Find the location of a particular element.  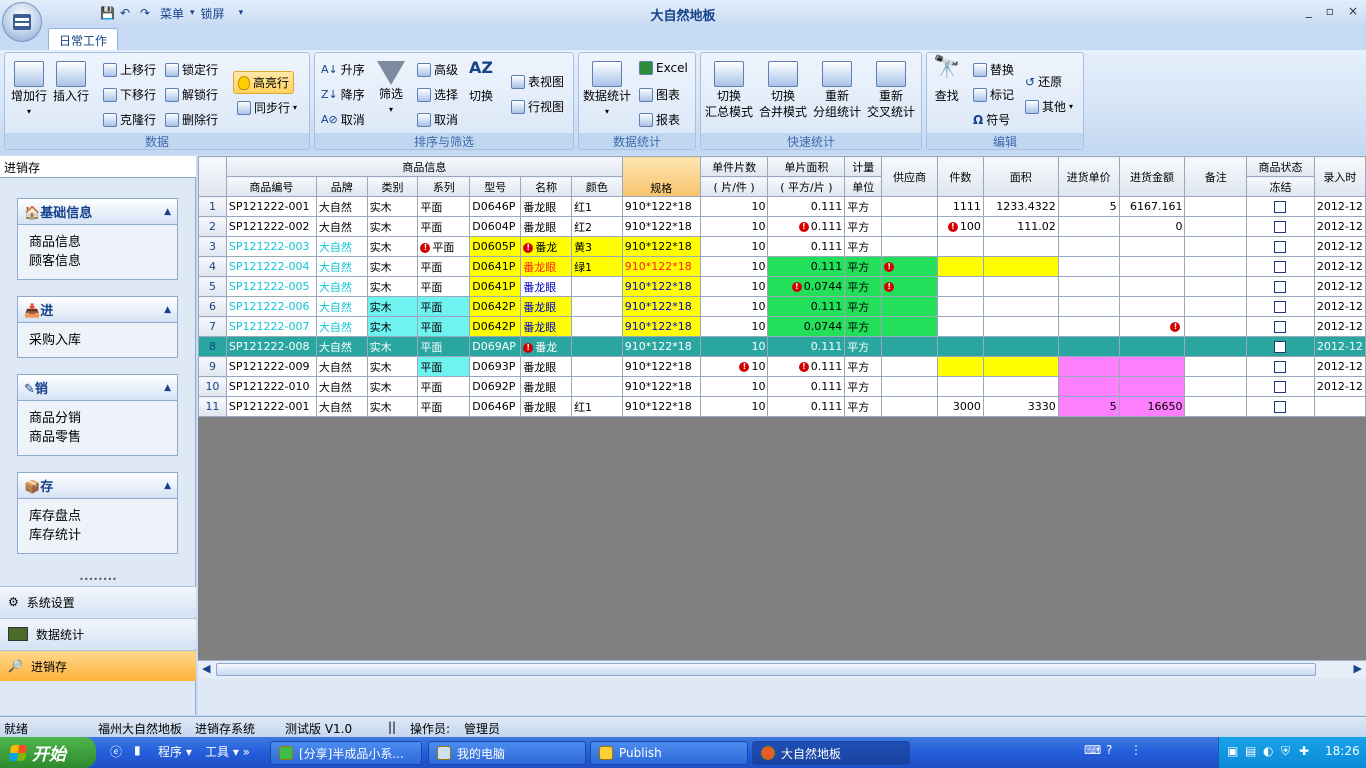

cell-total-area: 1233.4322 is located at coordinates (1020, 206).